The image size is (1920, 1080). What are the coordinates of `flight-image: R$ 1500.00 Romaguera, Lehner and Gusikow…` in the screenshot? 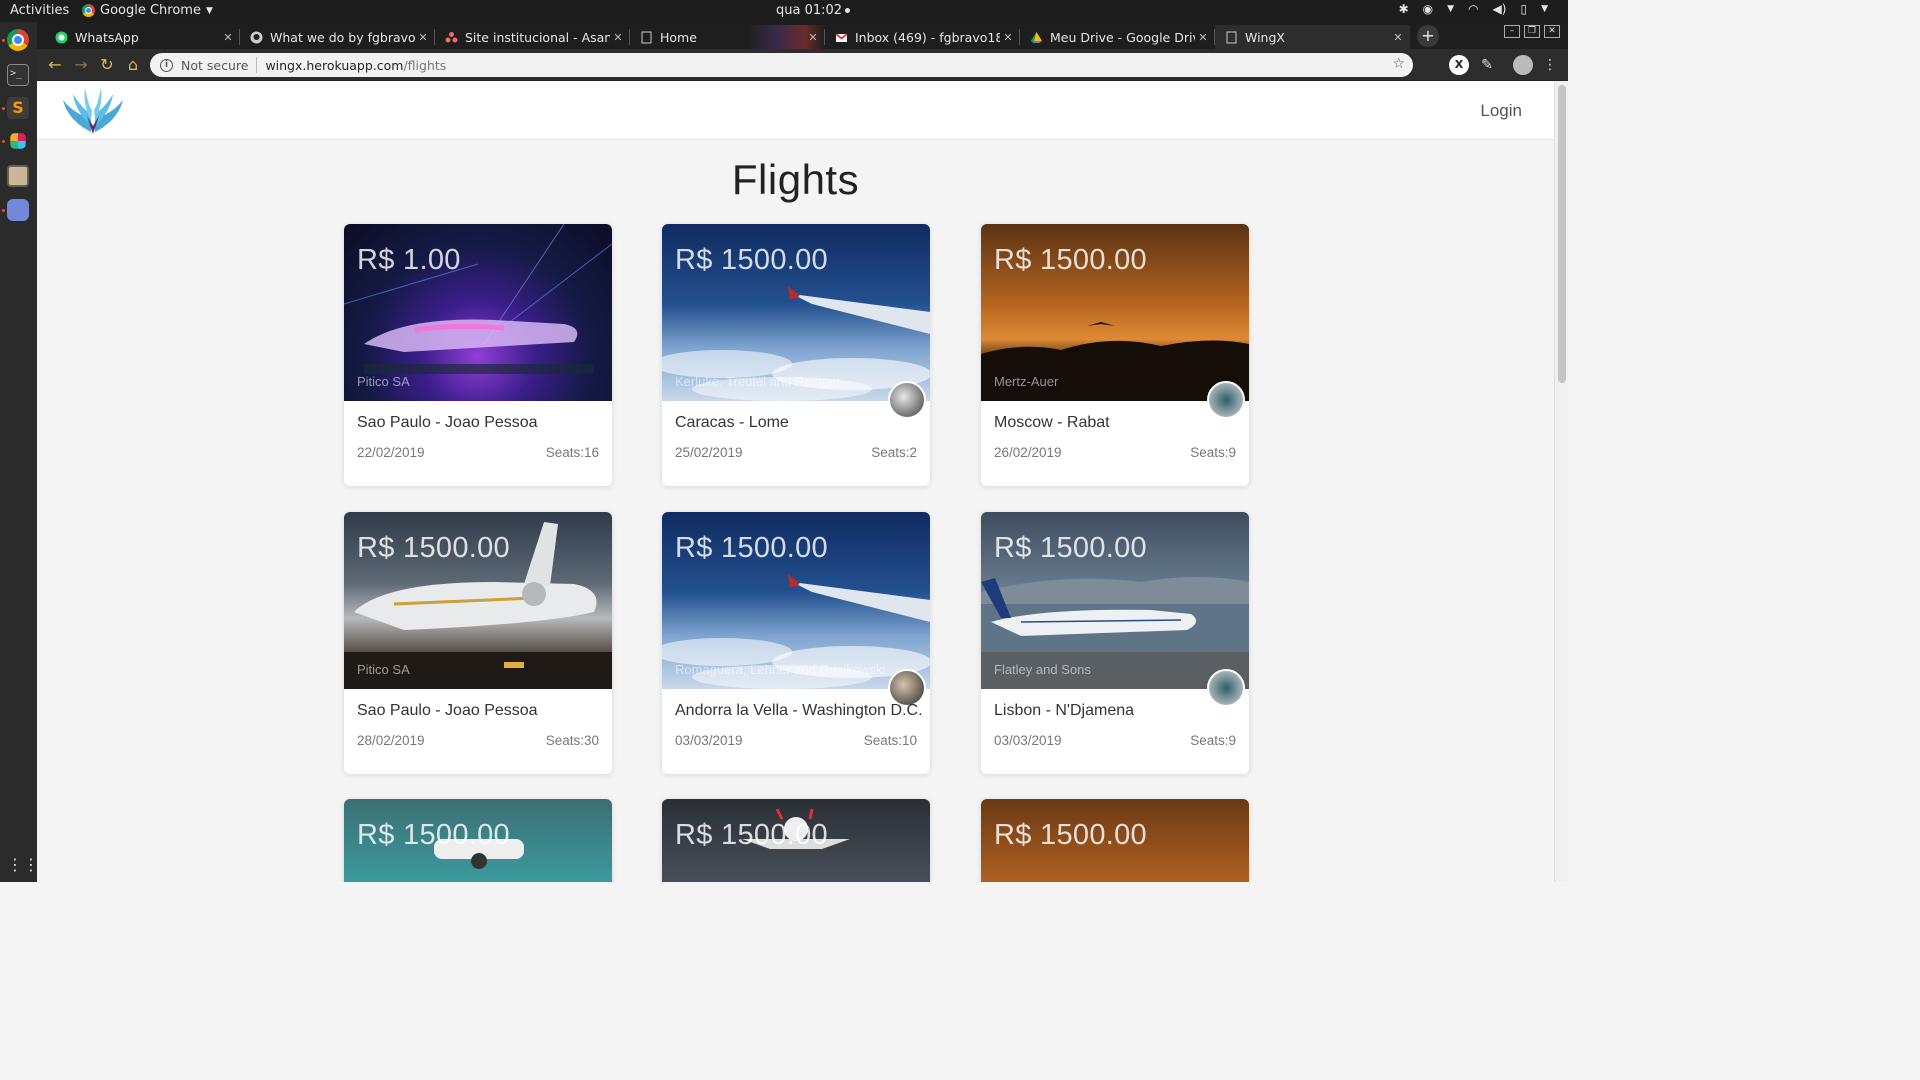 It's located at (796, 600).